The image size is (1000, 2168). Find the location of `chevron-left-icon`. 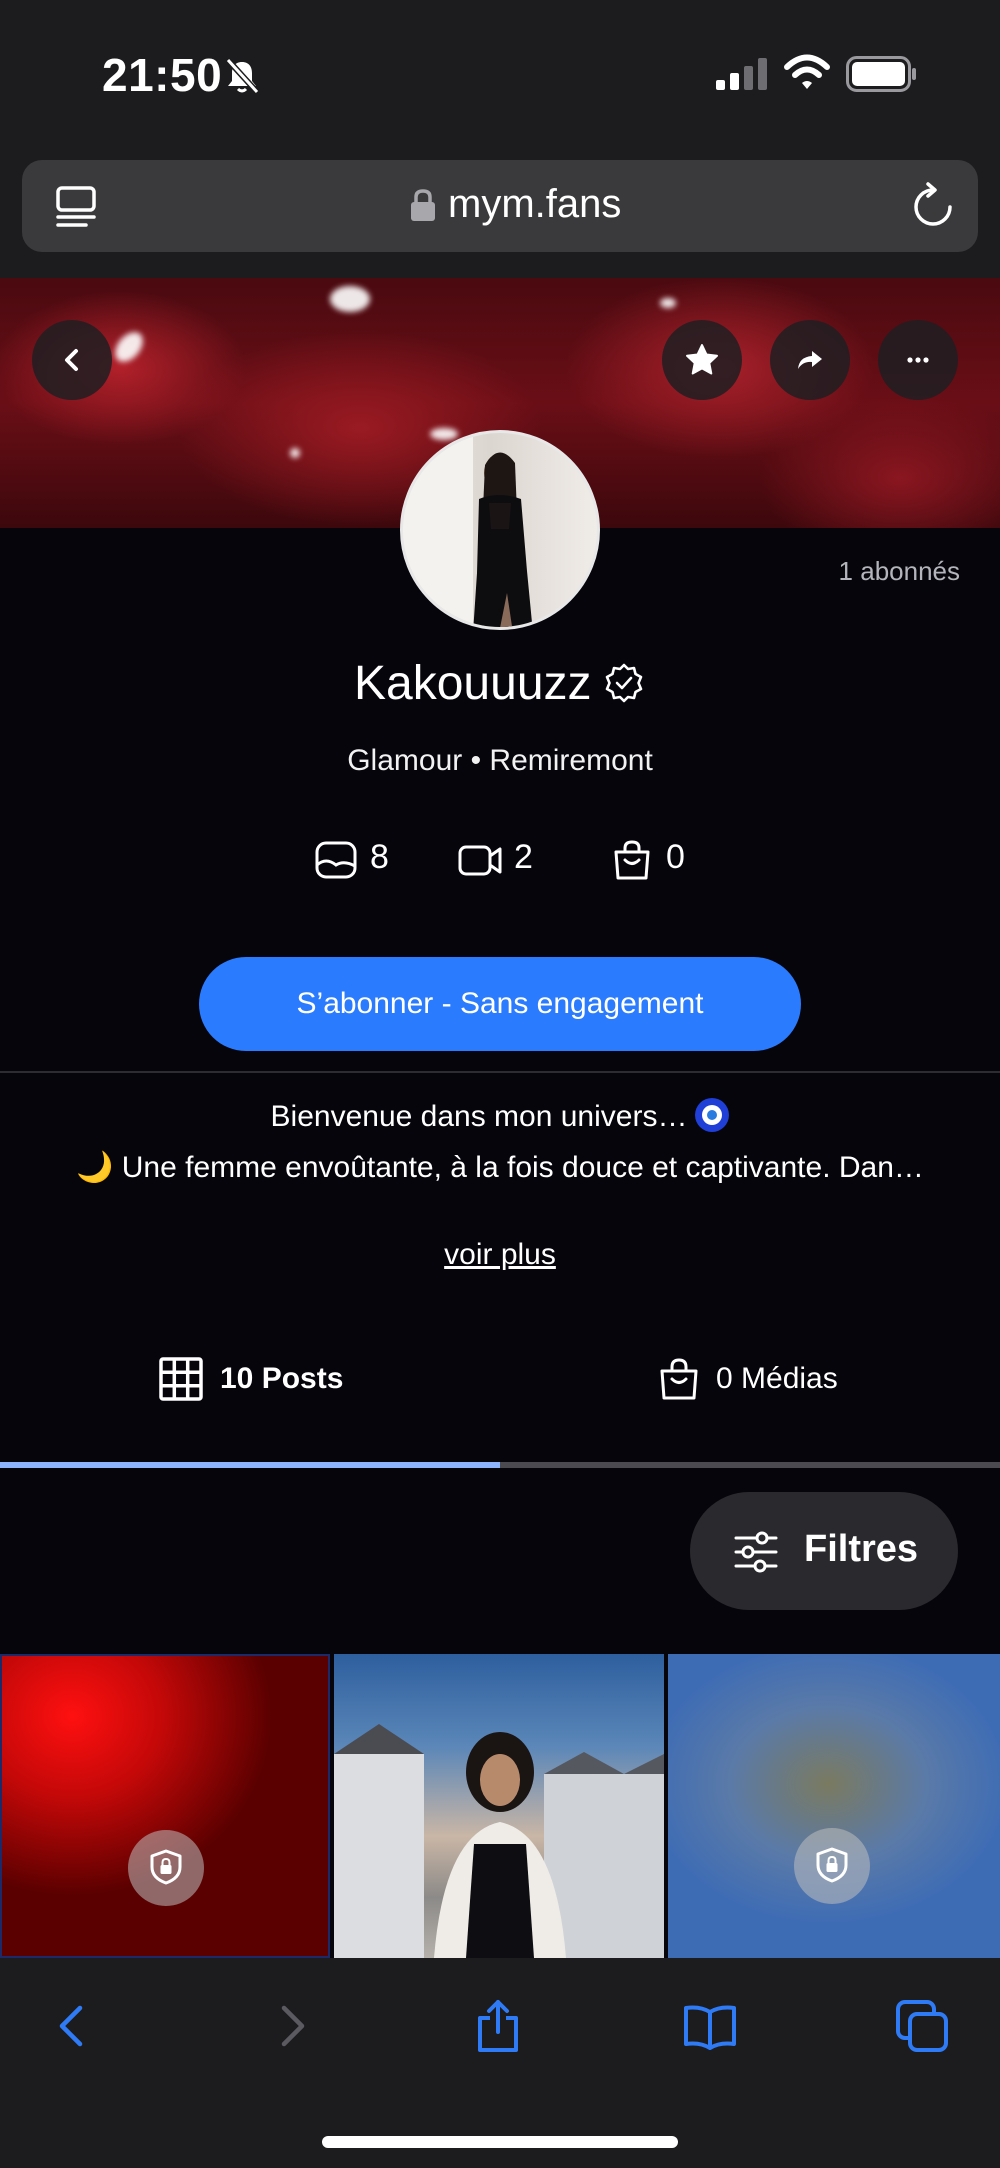

chevron-left-icon is located at coordinates (71, 360).